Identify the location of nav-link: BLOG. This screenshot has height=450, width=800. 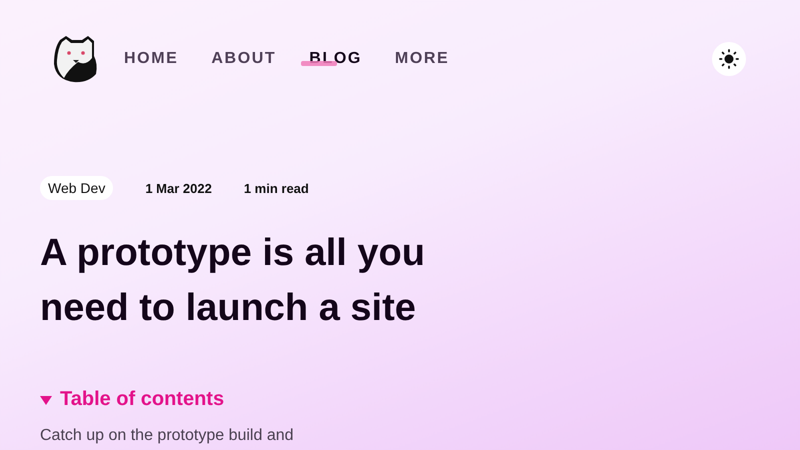
(331, 59).